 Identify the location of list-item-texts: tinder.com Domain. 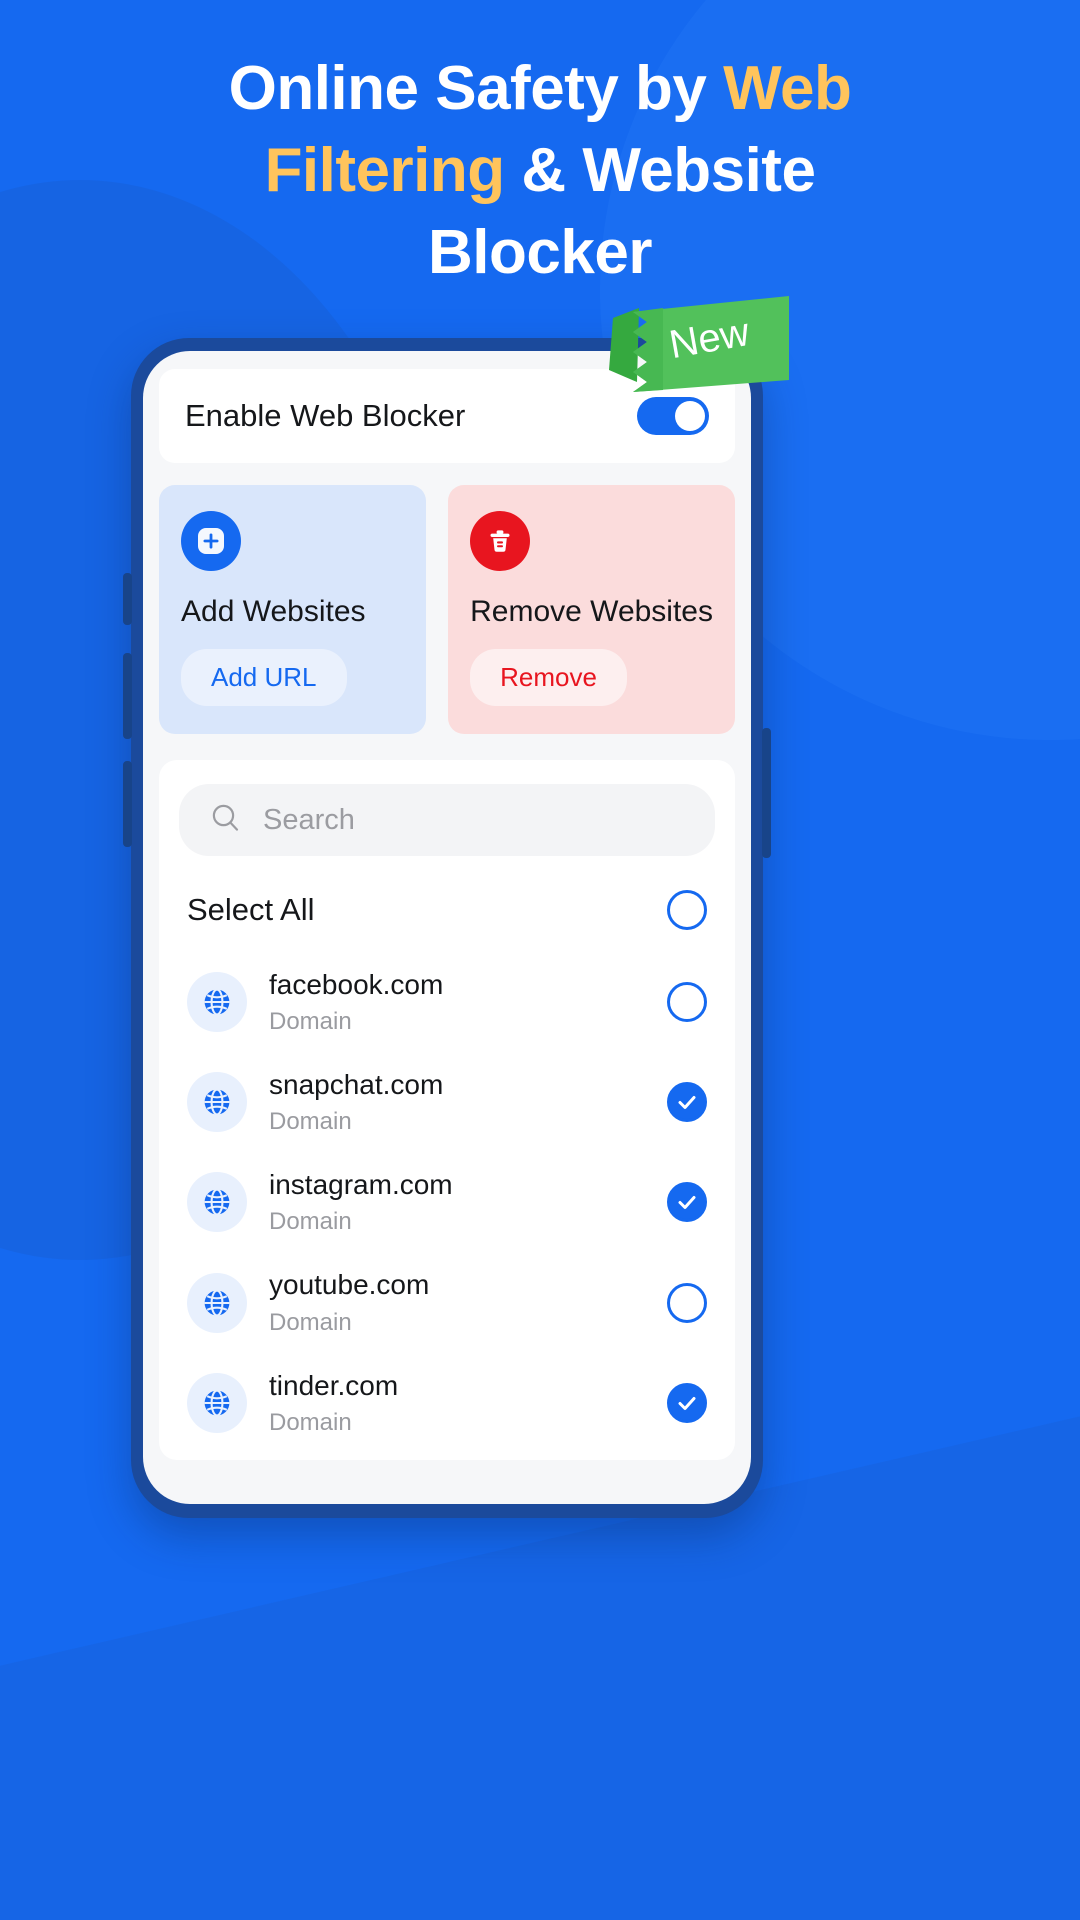
(457, 1403).